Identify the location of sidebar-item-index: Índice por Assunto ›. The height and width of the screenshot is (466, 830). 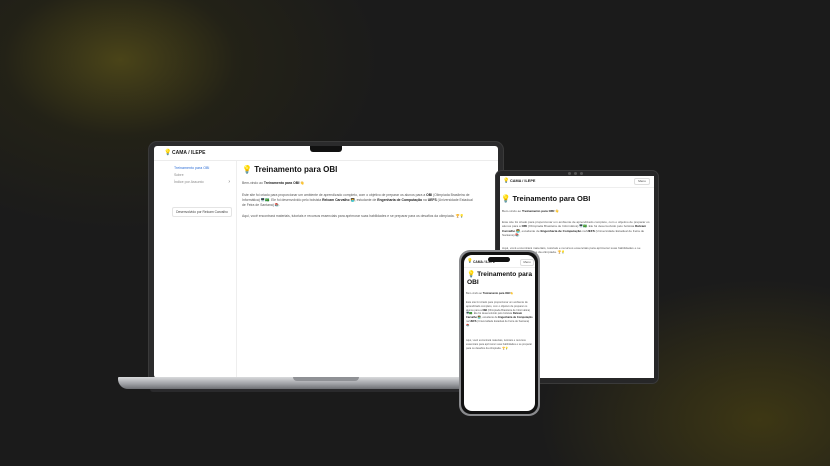
(202, 182).